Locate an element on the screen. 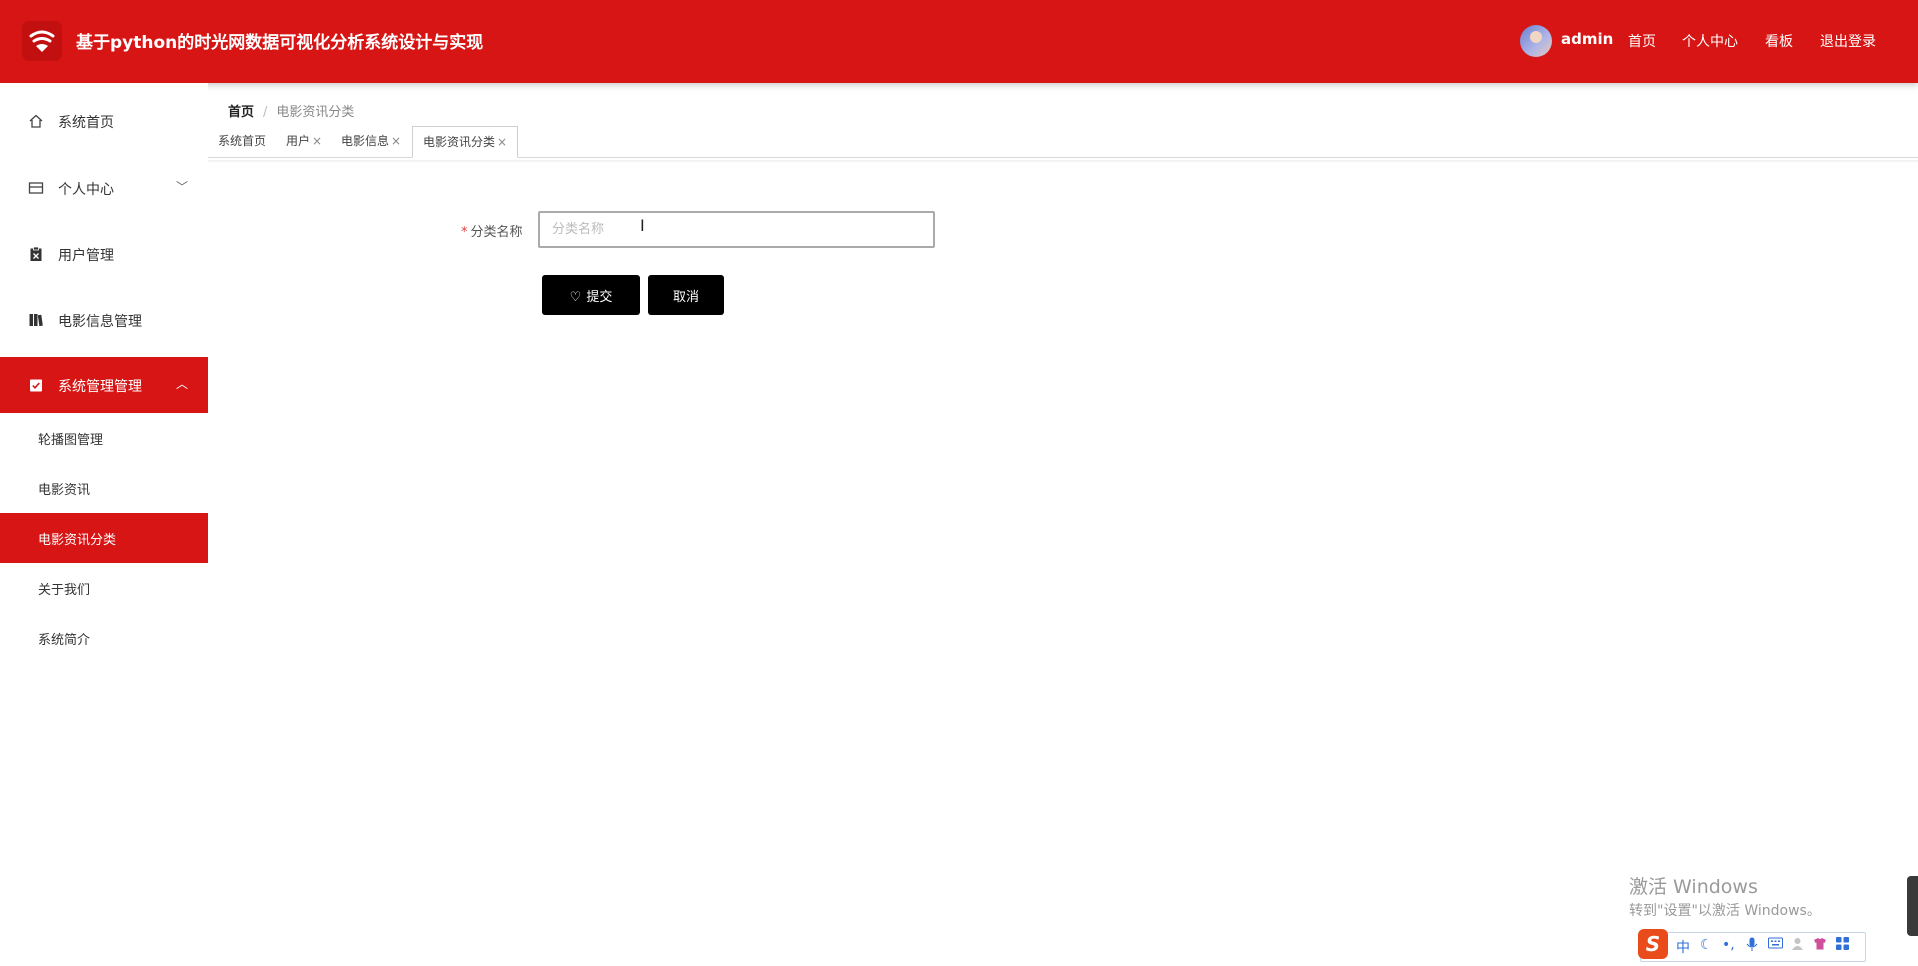 The height and width of the screenshot is (966, 1918). sidebar-item-label: 电影信息管理 is located at coordinates (100, 322).